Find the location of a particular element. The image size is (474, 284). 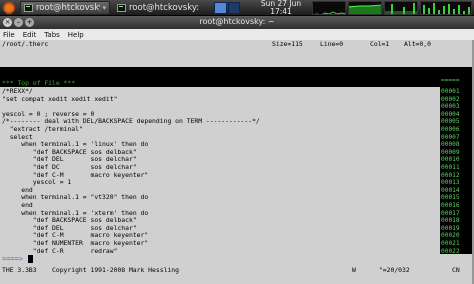

reserved-bar is located at coordinates (237, 71).